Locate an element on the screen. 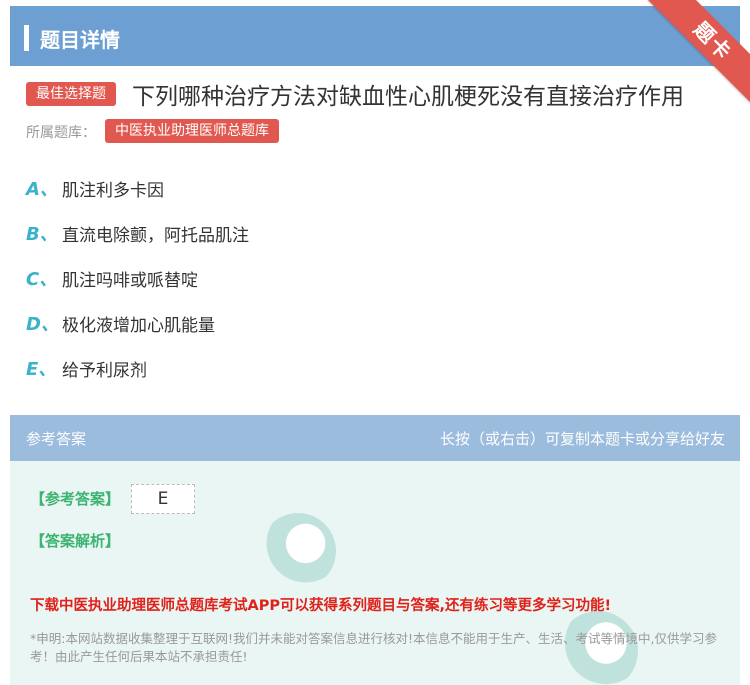 Image resolution: width=750 pixels, height=685 pixels. watermark-logo-icon is located at coordinates (298, 551).